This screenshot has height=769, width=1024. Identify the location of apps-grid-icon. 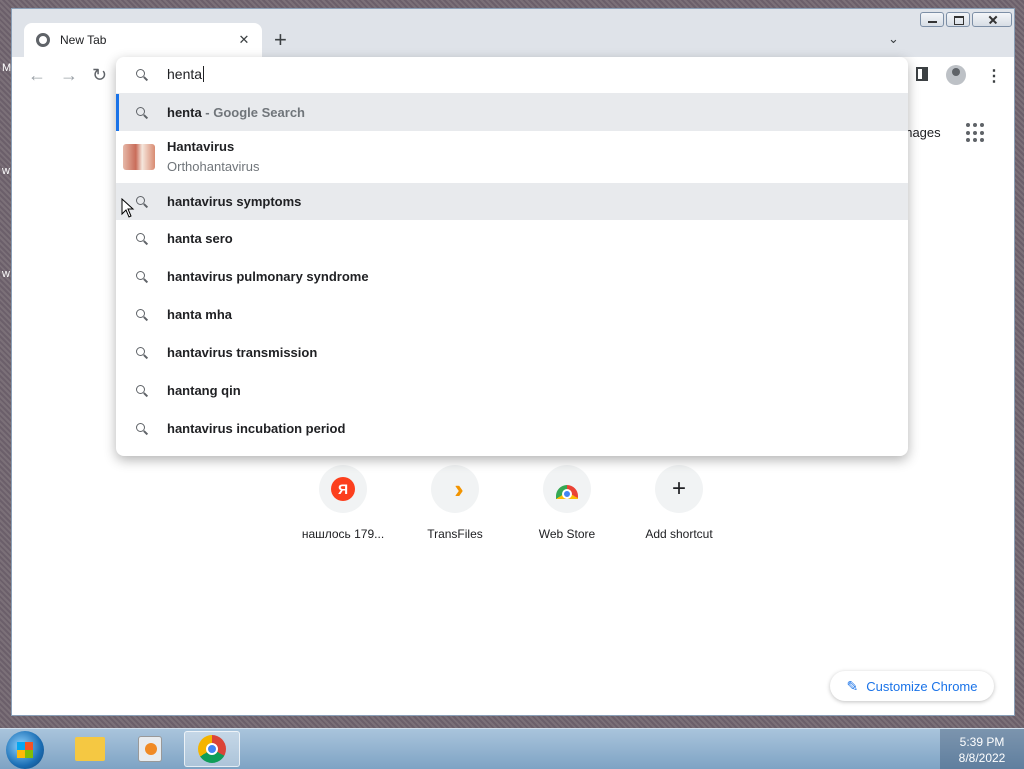
(976, 133).